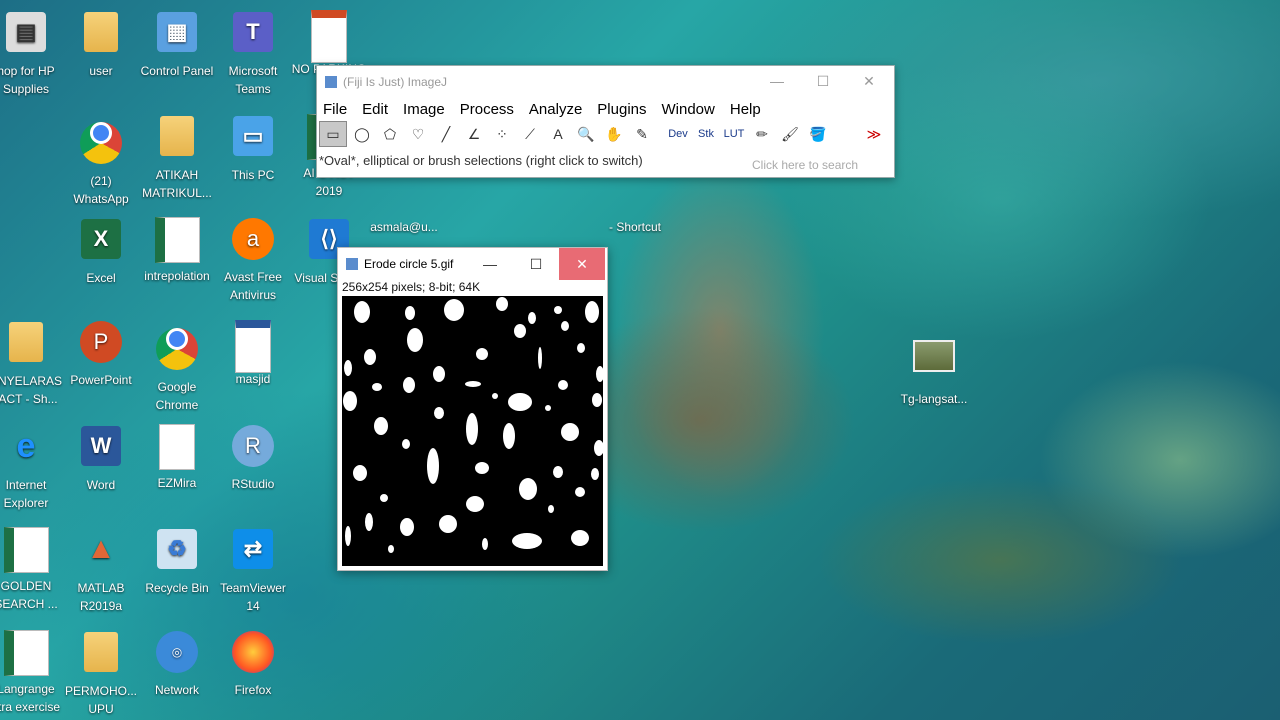 The width and height of the screenshot is (1280, 720). Describe the element at coordinates (536, 264) in the screenshot. I see `image-maximize-button: ☐` at that location.